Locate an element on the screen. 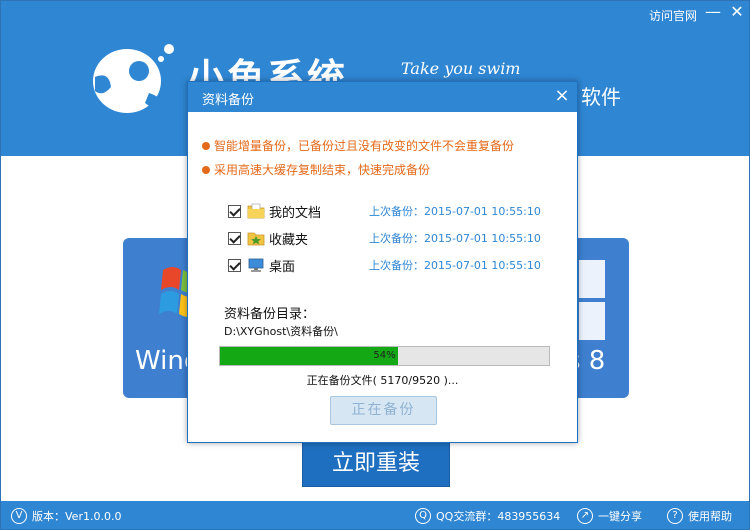 Image resolution: width=750 pixels, height=530 pixels. favorites-checkbox is located at coordinates (234, 238).